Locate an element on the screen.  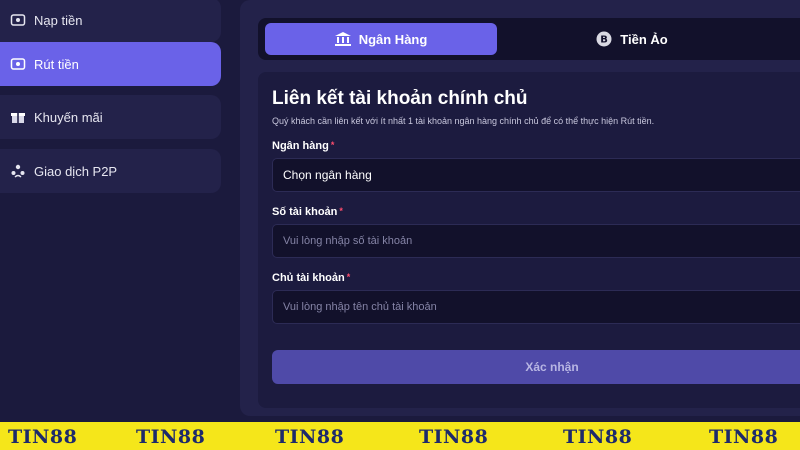
tab-crypto: B Tiền Ảo is located at coordinates (632, 39).